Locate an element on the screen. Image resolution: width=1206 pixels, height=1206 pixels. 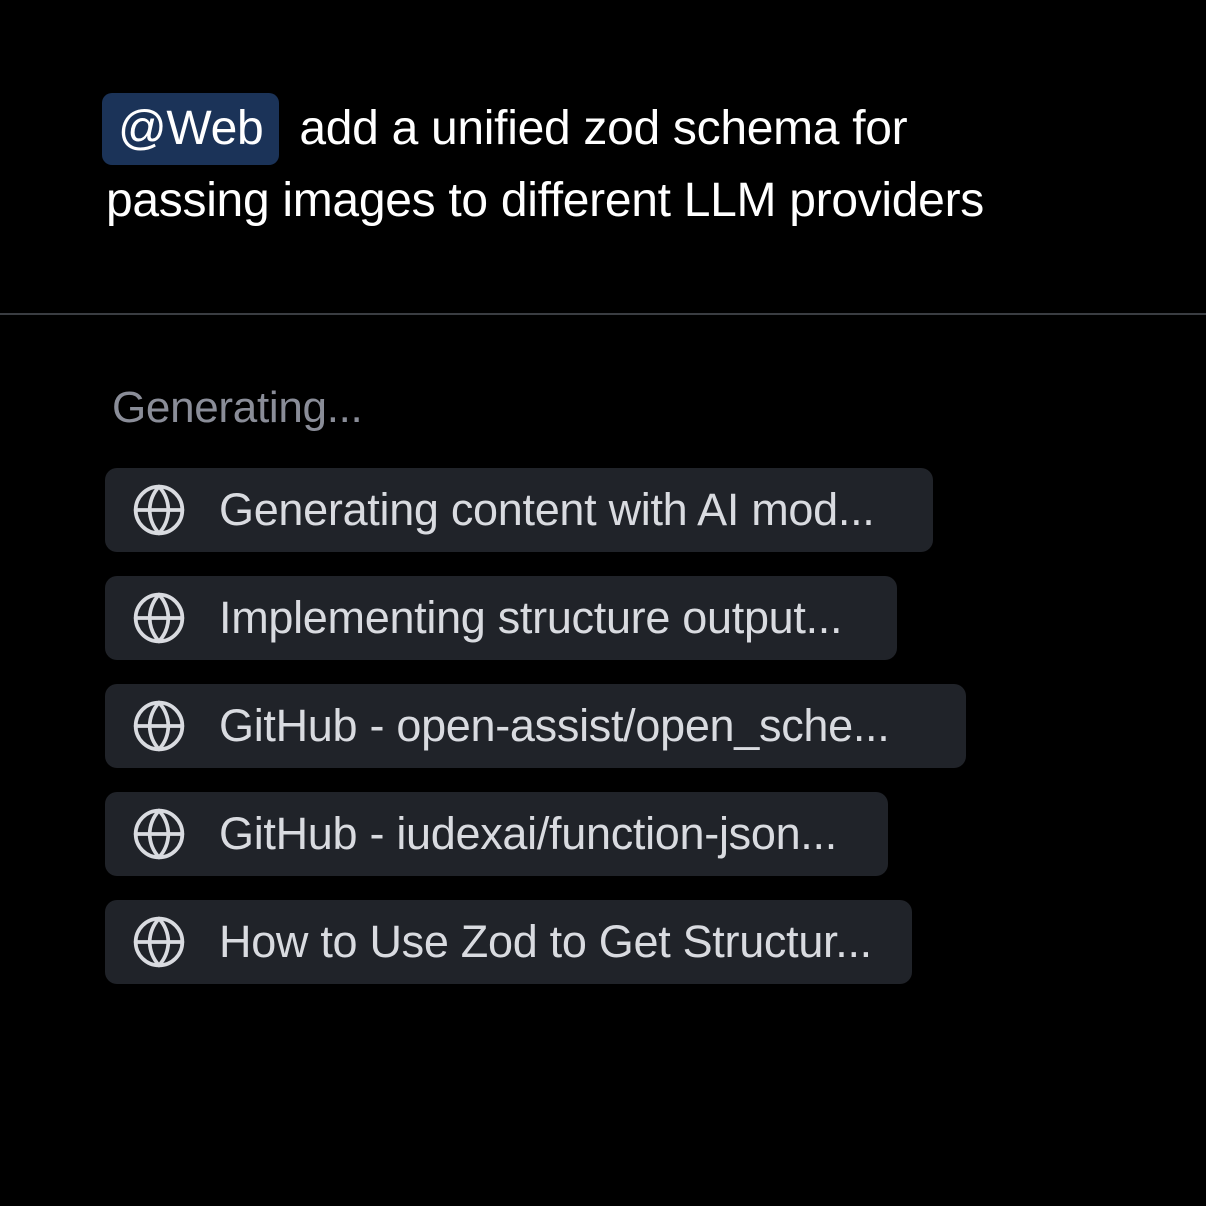
divider is located at coordinates (603, 314).